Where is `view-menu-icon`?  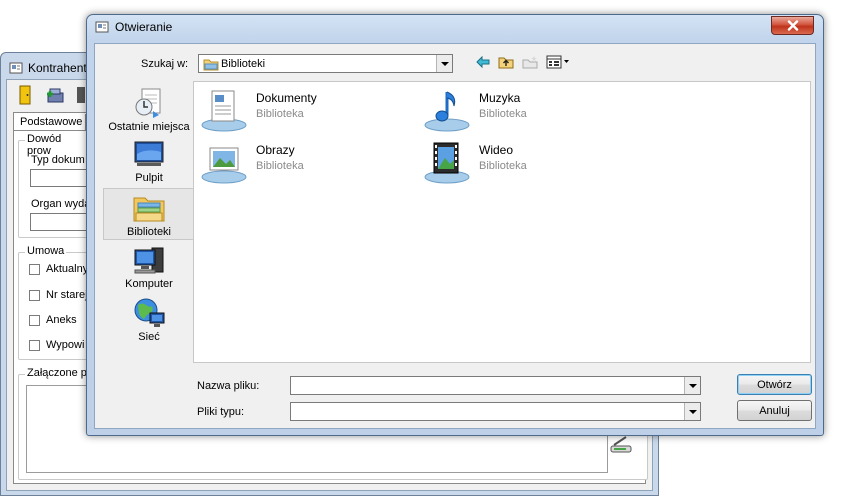 view-menu-icon is located at coordinates (558, 62).